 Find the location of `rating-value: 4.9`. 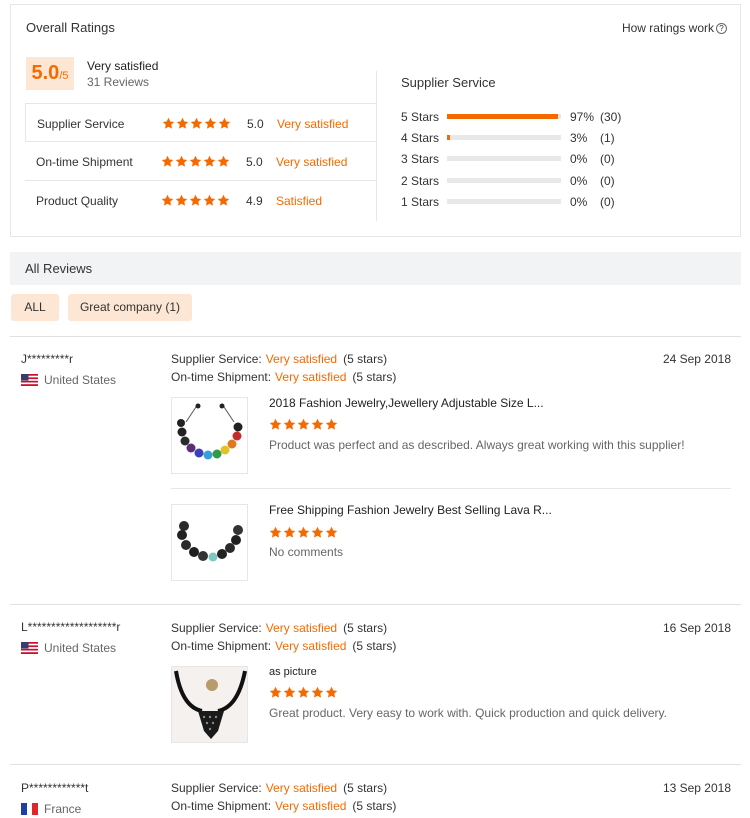

rating-value: 4.9 is located at coordinates (254, 201).